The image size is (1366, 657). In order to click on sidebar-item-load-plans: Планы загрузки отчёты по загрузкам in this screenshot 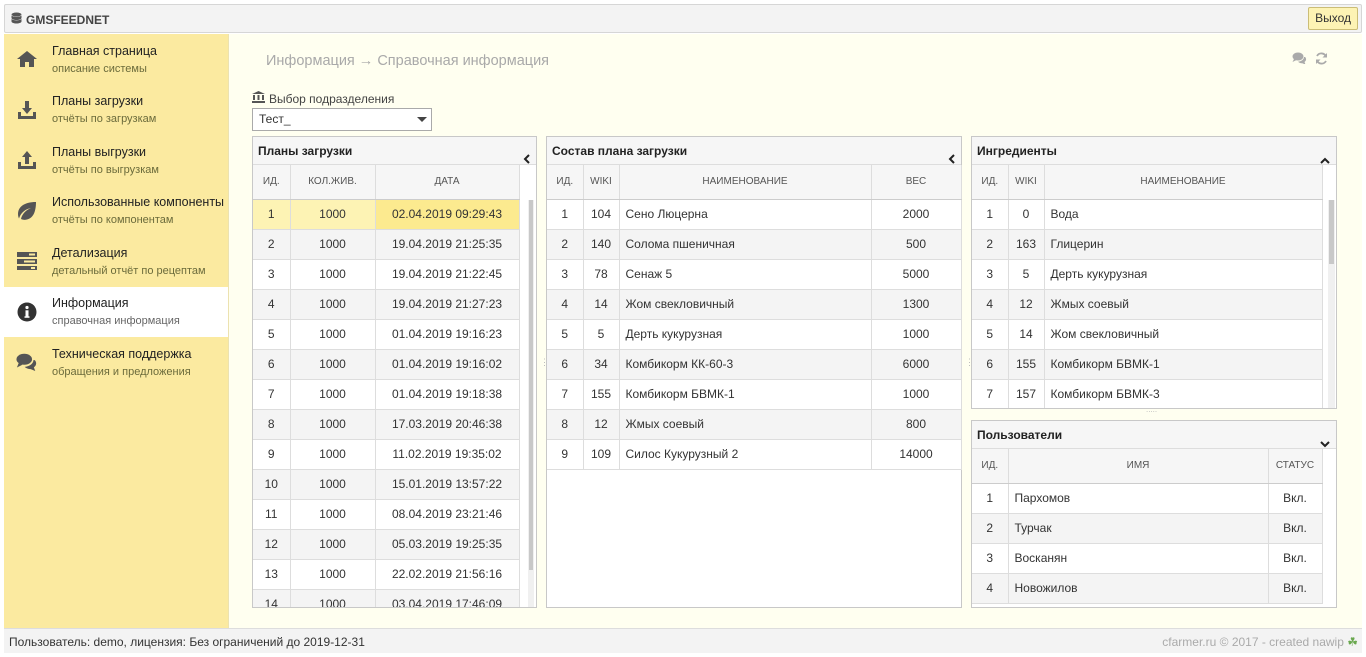, I will do `click(116, 110)`.